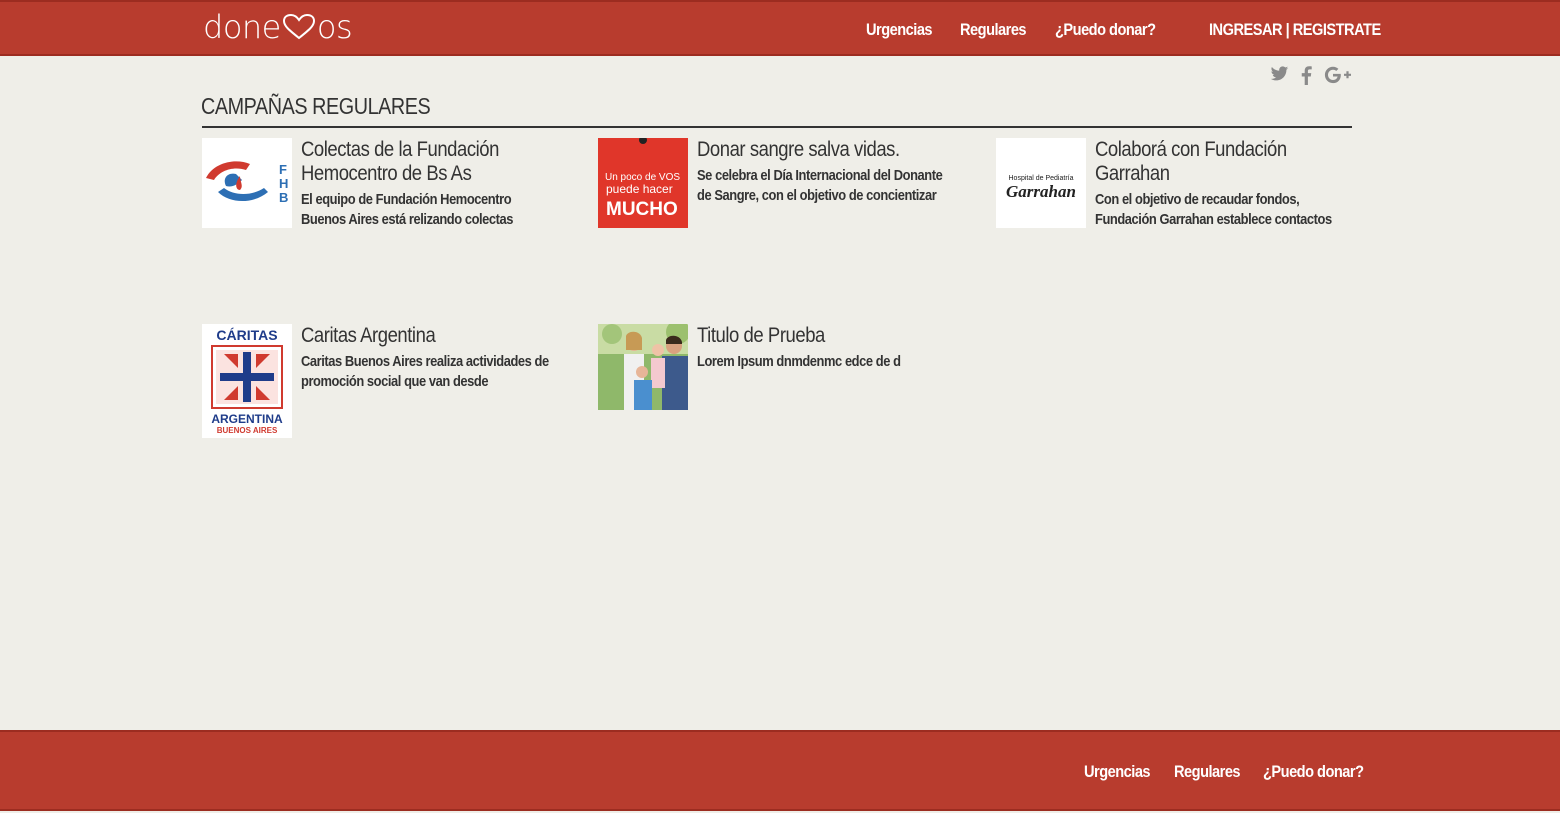 This screenshot has width=1560, height=813. What do you see at coordinates (1117, 772) in the screenshot?
I see `footer-nav-urgencias: Urgencias` at bounding box center [1117, 772].